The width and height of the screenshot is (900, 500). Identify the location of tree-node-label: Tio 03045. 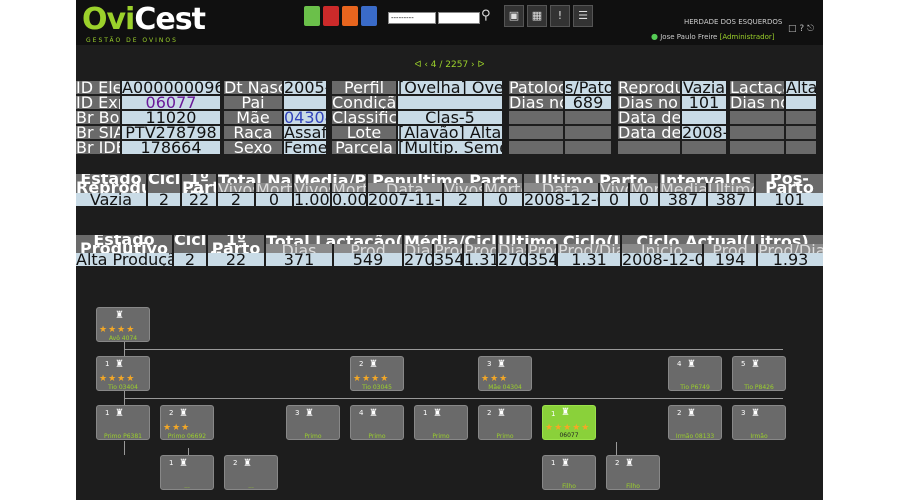
(377, 387).